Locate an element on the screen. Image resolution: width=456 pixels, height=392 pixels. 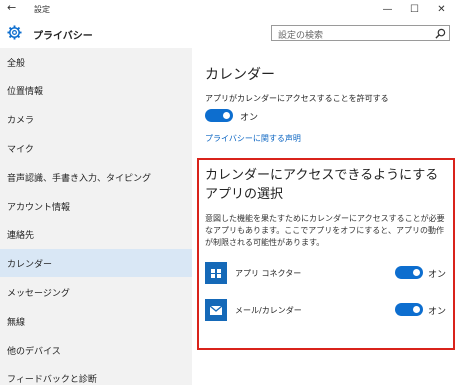
sidebar-item-camera: カメラ is located at coordinates (96, 119).